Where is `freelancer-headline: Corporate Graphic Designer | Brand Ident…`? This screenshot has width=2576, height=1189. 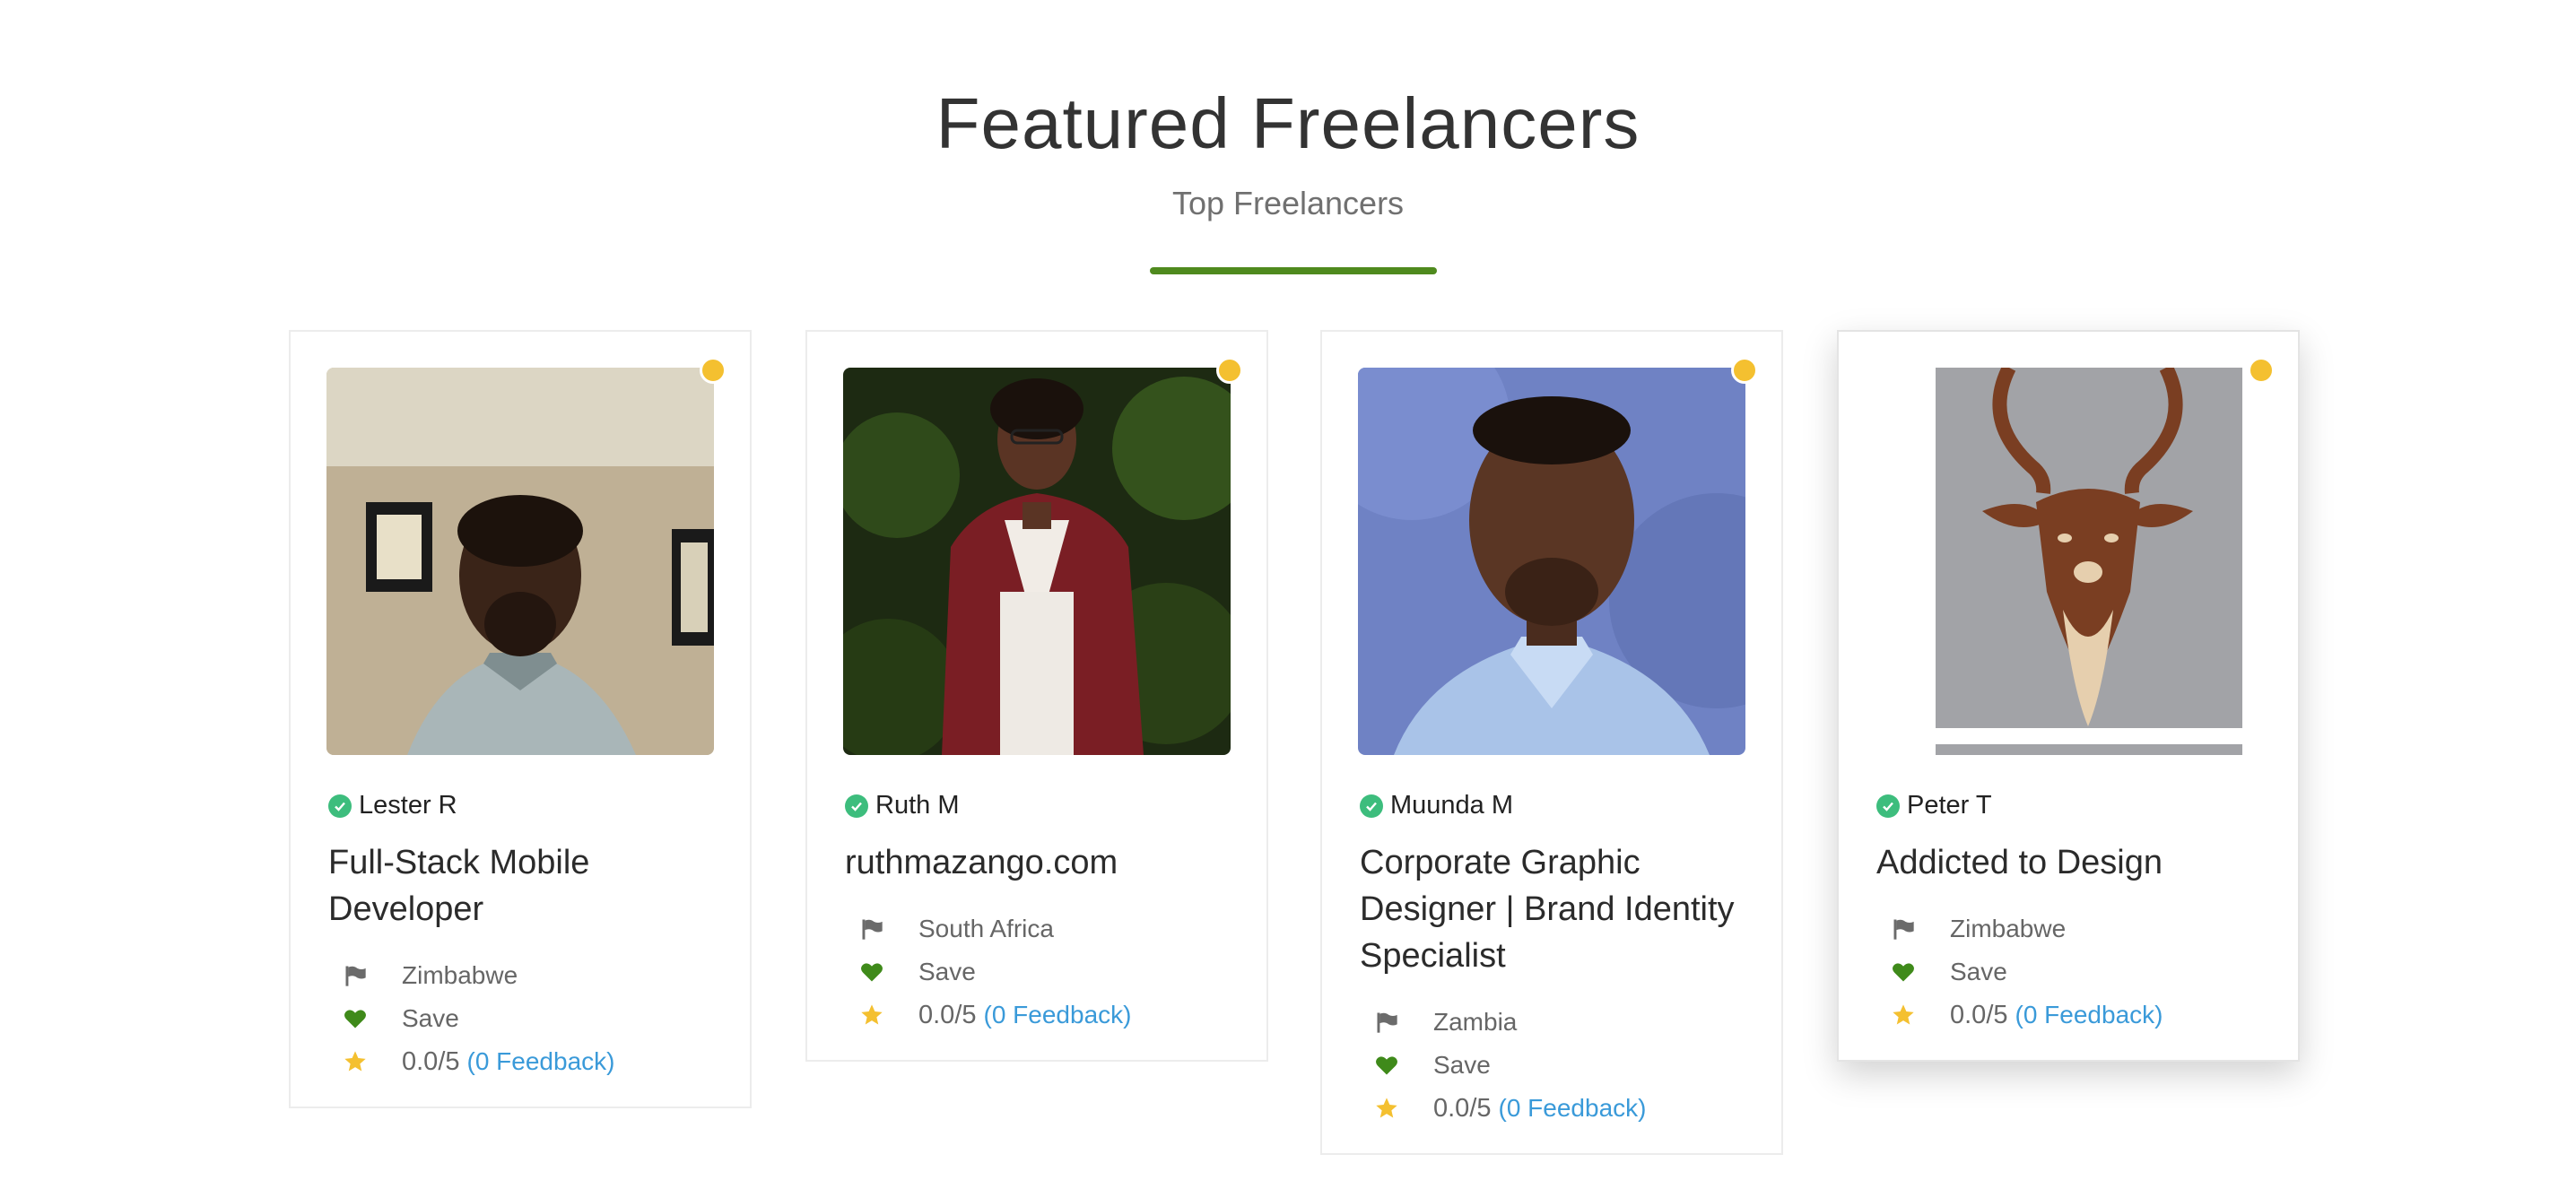
freelancer-headline: Corporate Graphic Designer | Brand Ident… is located at coordinates (1557, 909).